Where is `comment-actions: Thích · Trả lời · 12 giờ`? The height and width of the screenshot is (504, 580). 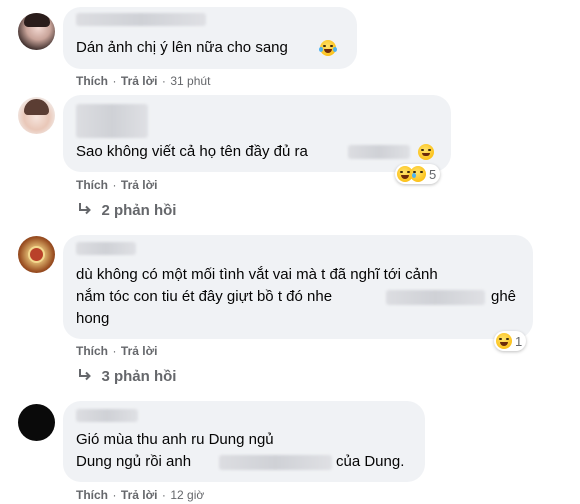
comment-actions: Thích · Trả lời · 12 giờ is located at coordinates (140, 495).